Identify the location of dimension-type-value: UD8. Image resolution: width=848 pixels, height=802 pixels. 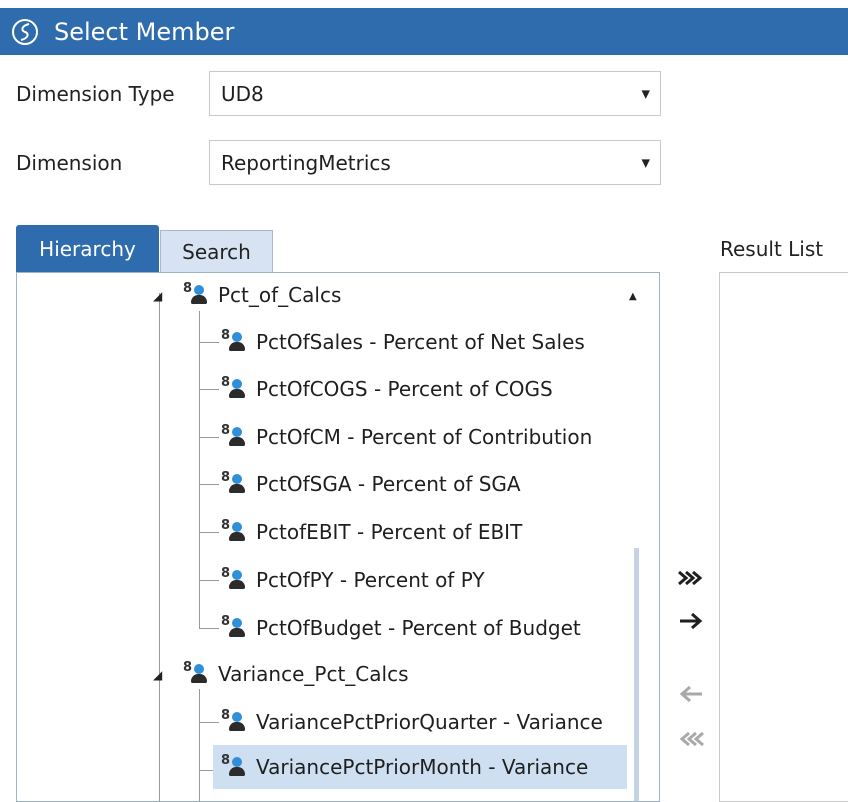
(242, 93).